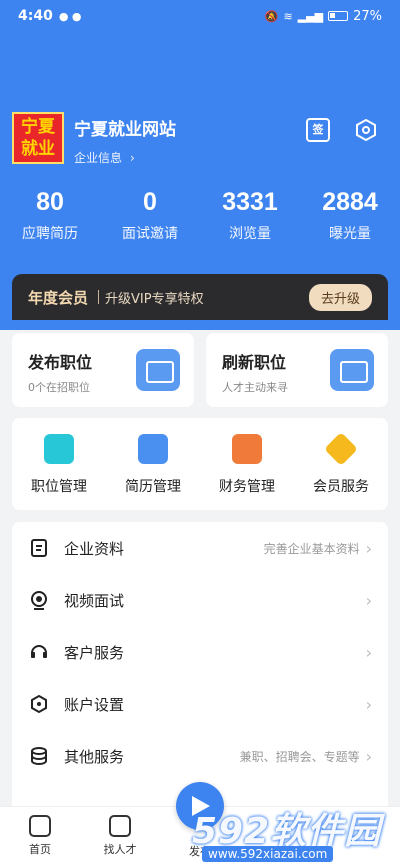 Image resolution: width=400 pixels, height=866 pixels. Describe the element at coordinates (125, 157) in the screenshot. I see `company-info-link: 企业信息 ›` at that location.